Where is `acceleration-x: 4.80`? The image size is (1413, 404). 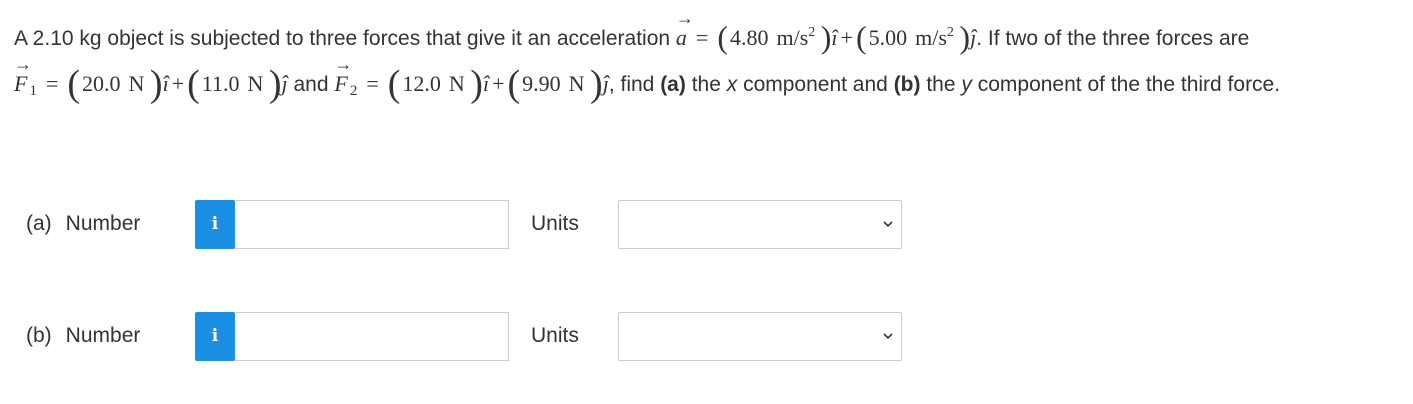 acceleration-x: 4.80 is located at coordinates (749, 37).